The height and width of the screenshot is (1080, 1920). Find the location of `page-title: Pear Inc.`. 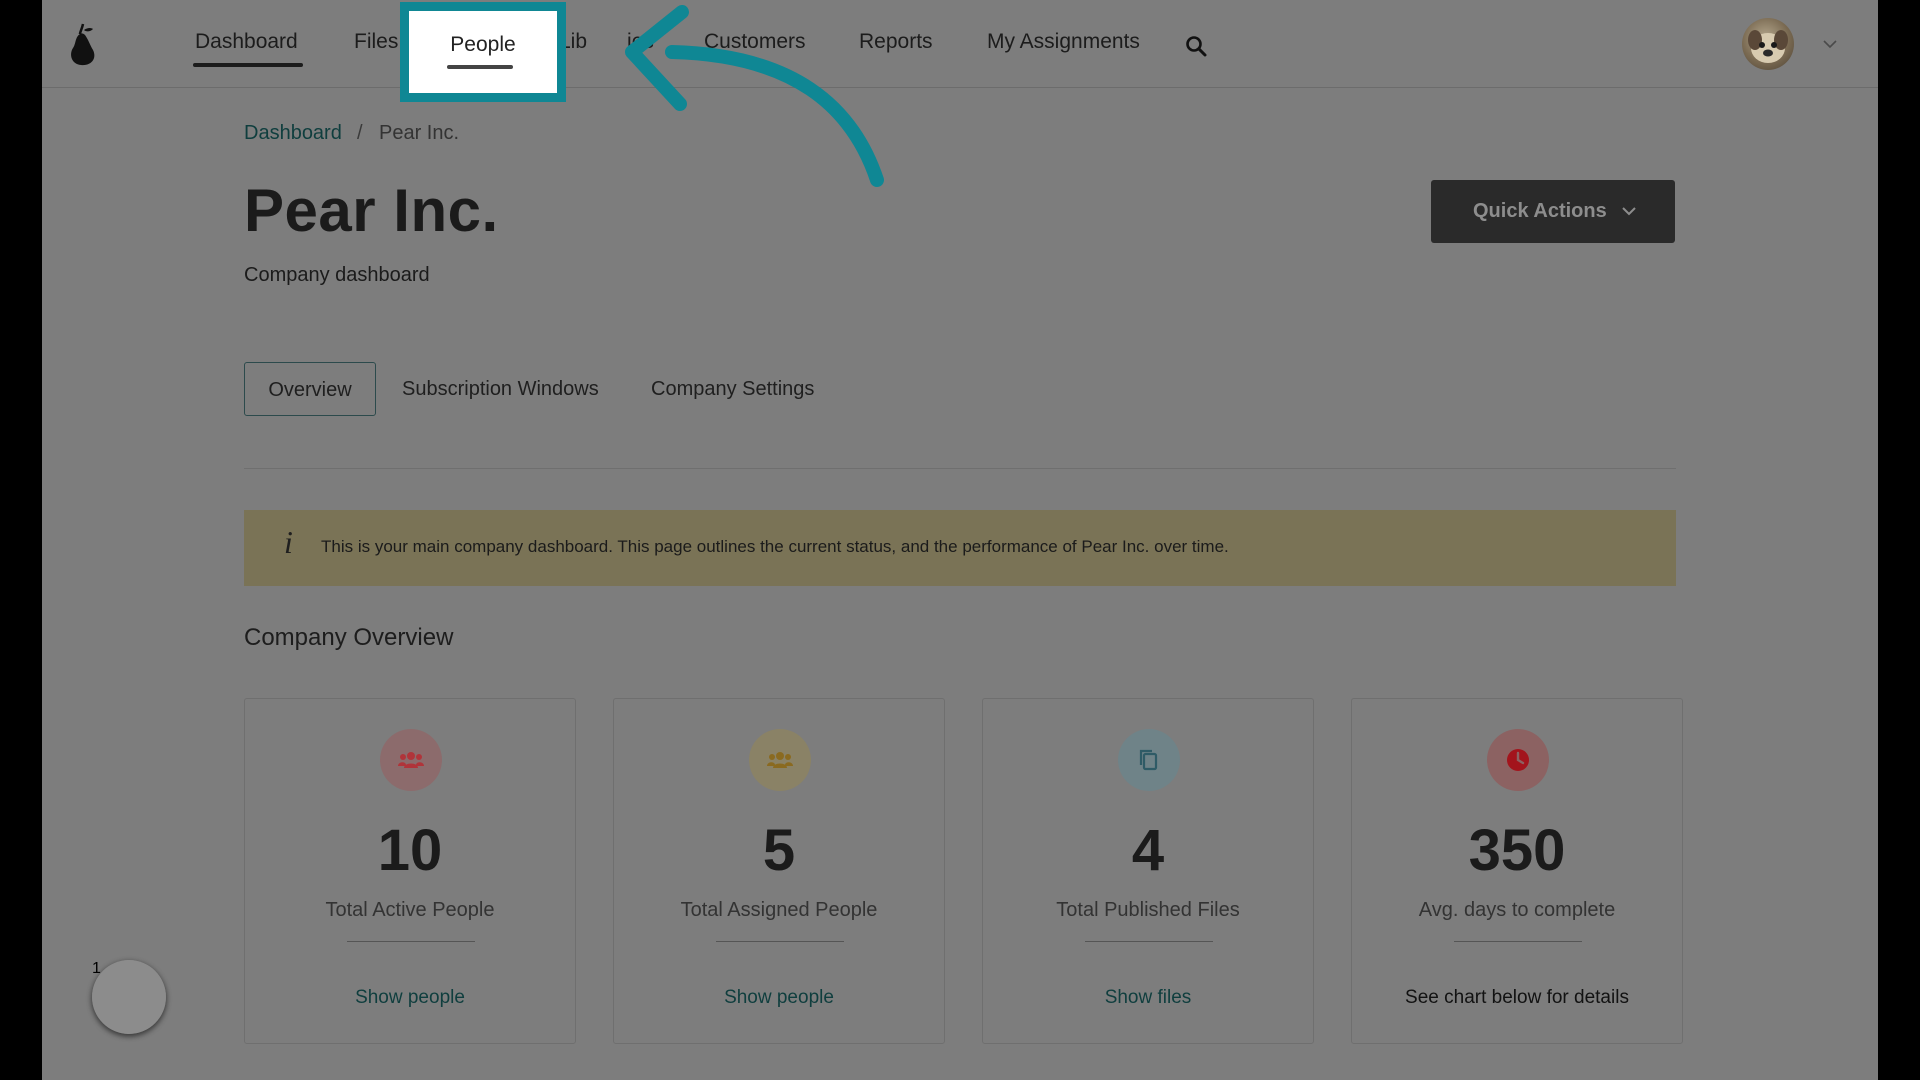

page-title: Pear Inc. is located at coordinates (371, 210).